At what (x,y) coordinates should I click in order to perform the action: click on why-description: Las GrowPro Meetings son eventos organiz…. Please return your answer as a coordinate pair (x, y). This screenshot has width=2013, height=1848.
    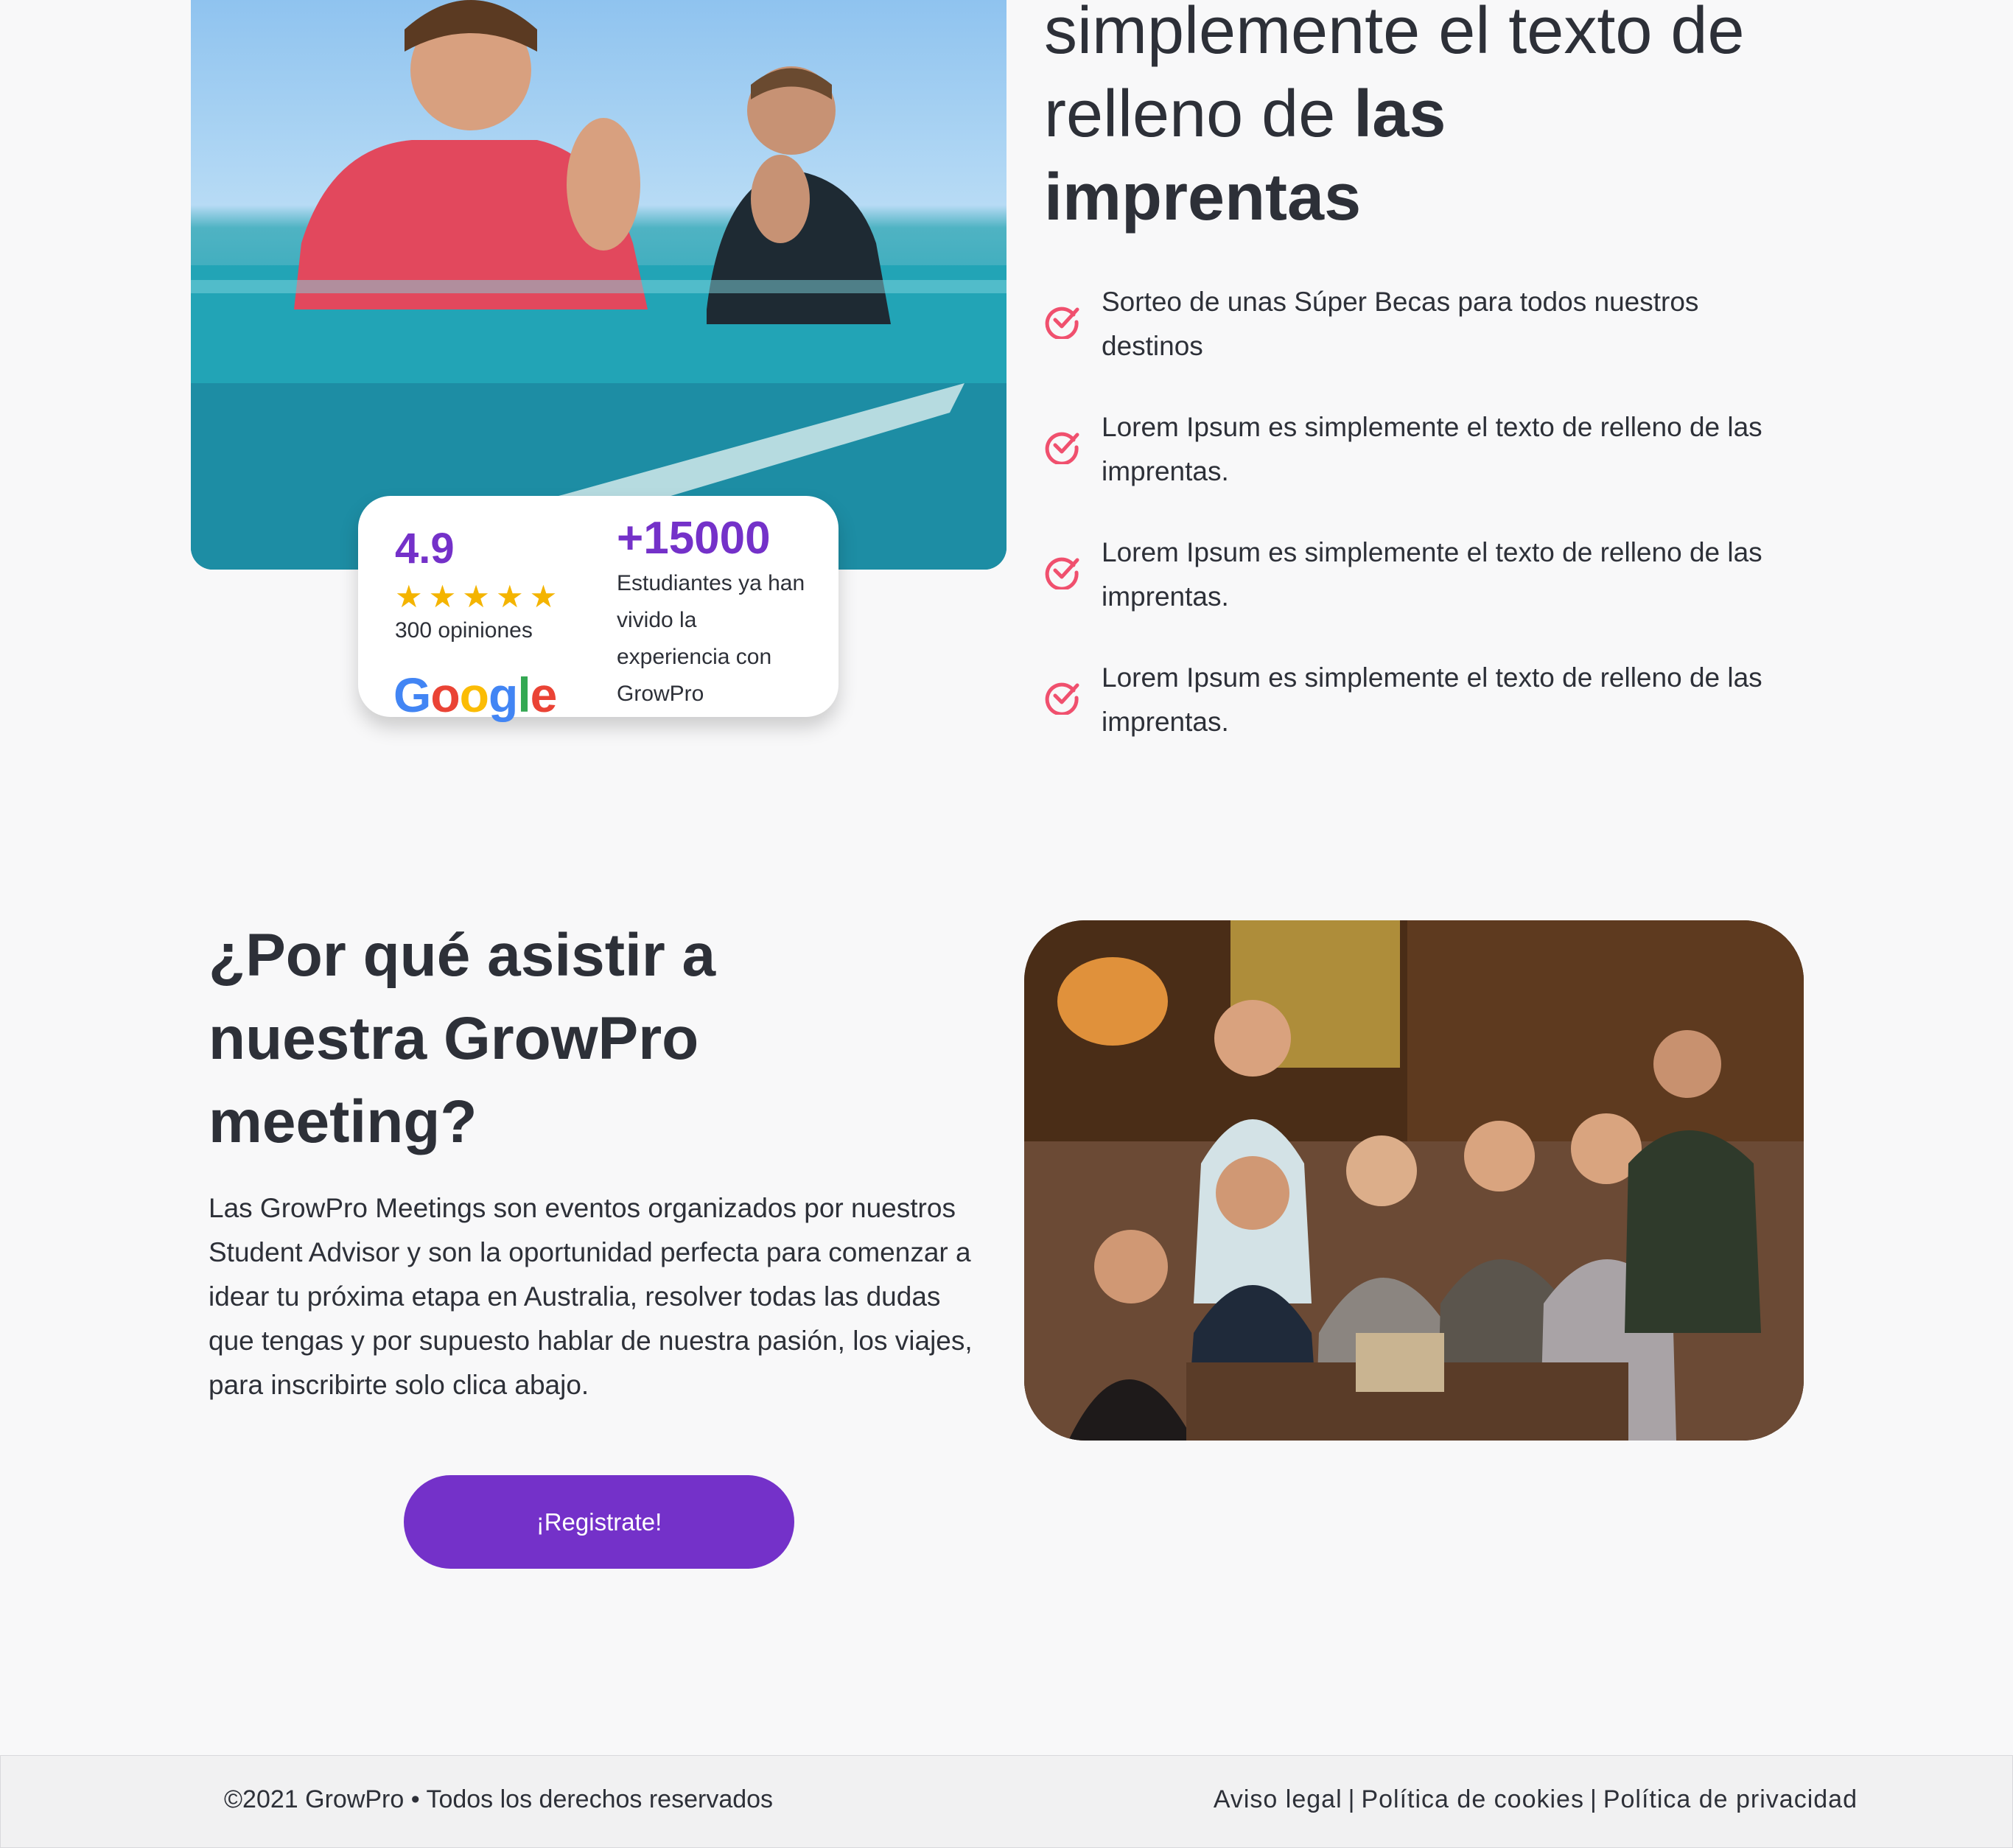
    Looking at the image, I should click on (591, 1296).